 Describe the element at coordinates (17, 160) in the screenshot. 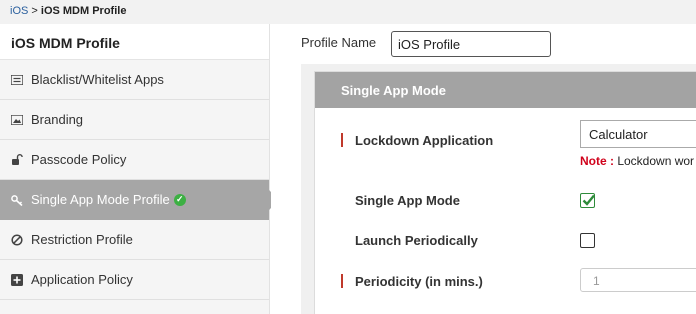

I see `unlock-icon` at that location.